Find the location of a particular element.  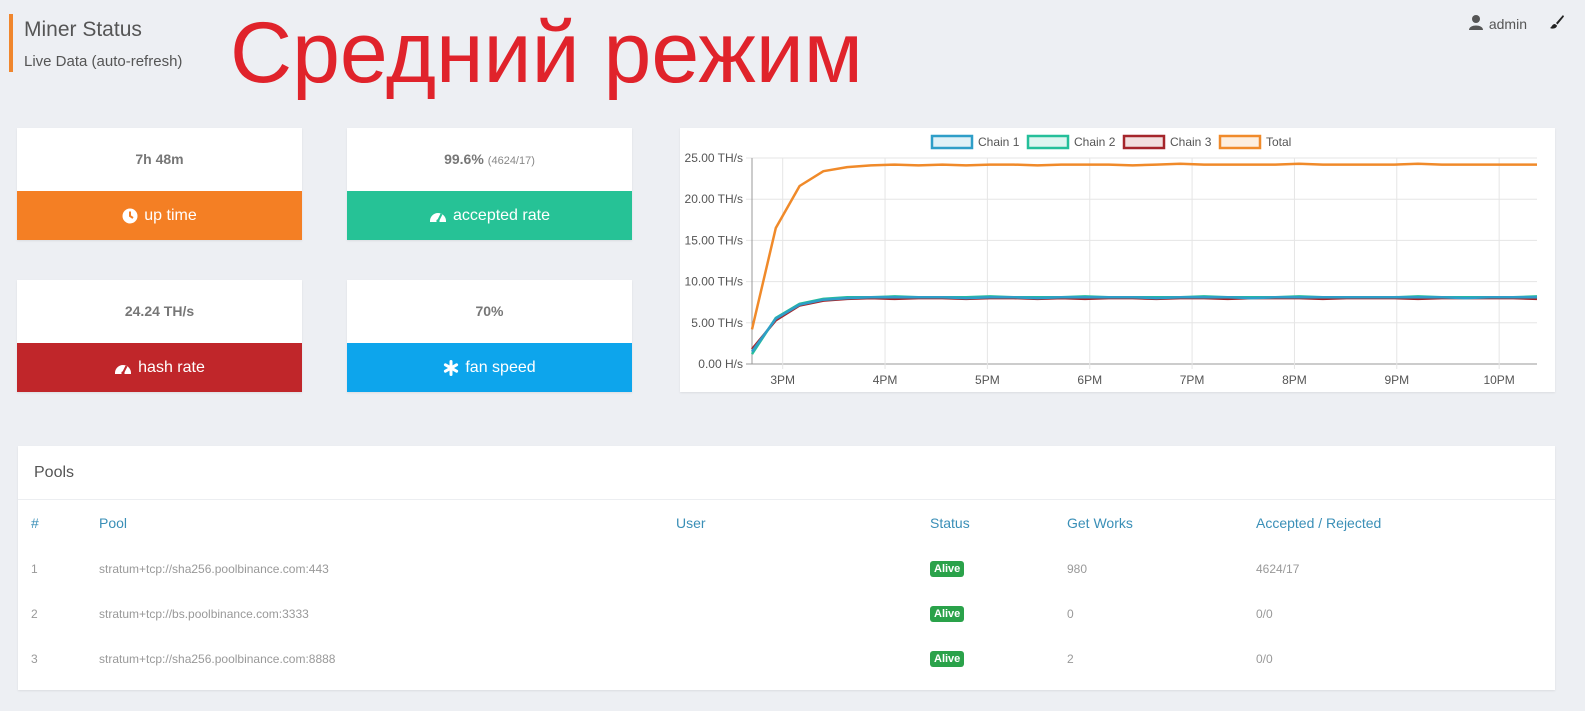

legend-label: Chain 2 is located at coordinates (1095, 142).